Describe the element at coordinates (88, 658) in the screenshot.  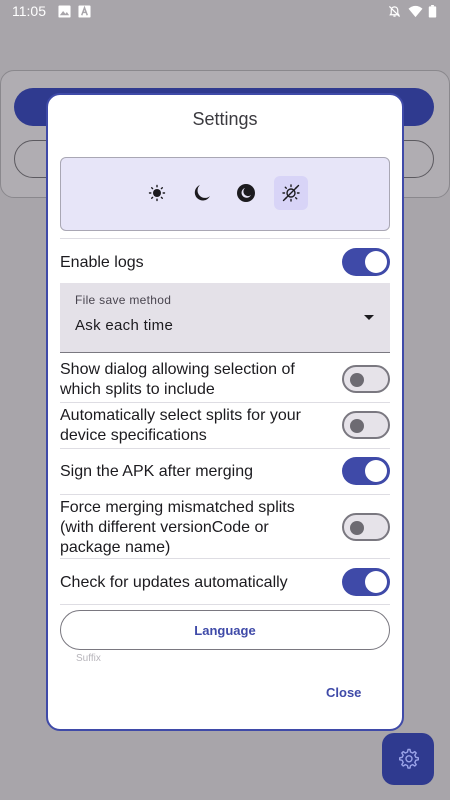
I see `faded-setting-text: Suffix` at that location.